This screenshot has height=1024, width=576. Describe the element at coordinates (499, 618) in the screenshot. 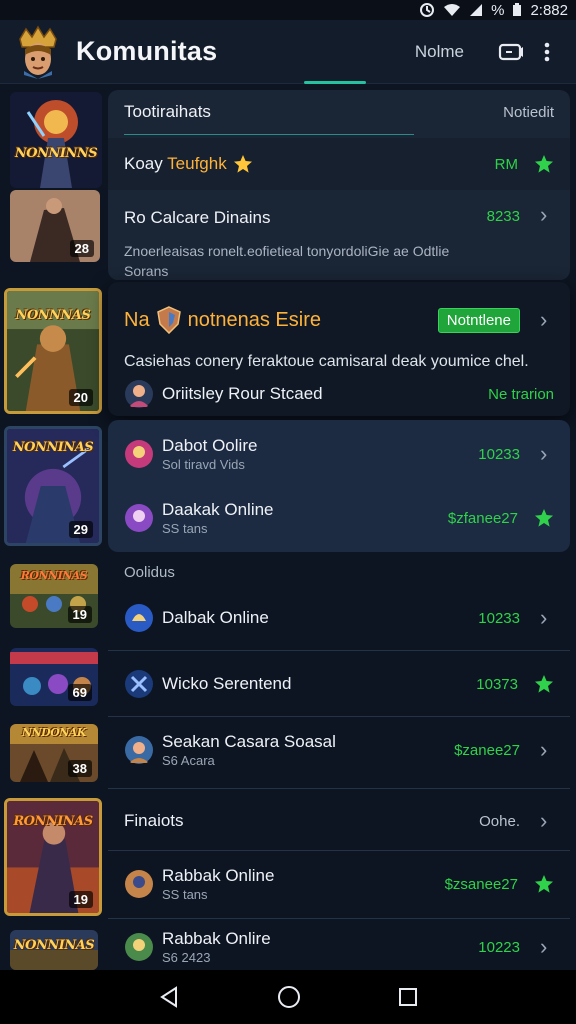

I see `list-item-value: 10233` at that location.